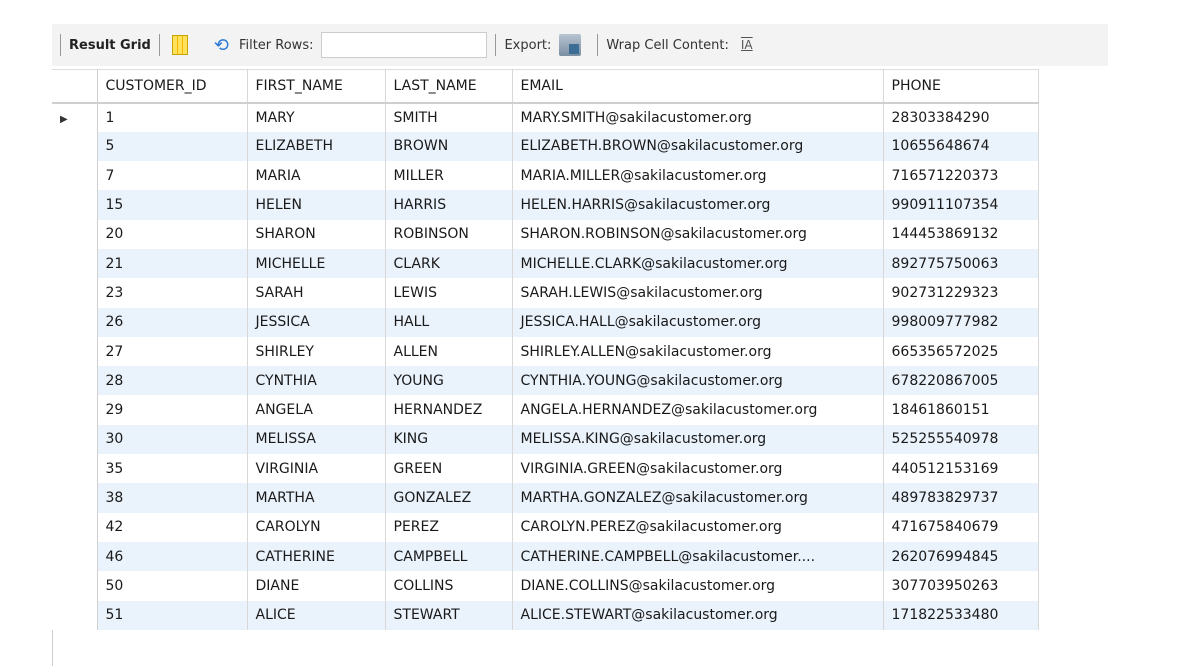 The height and width of the screenshot is (666, 1194). What do you see at coordinates (449, 86) in the screenshot?
I see `column-header-last-name: LAST_NAME` at bounding box center [449, 86].